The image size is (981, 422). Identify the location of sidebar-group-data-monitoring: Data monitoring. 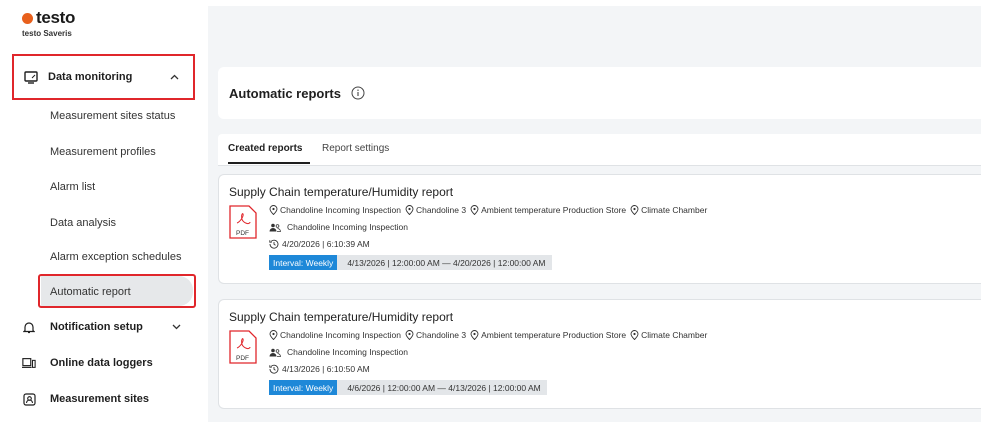
(103, 77).